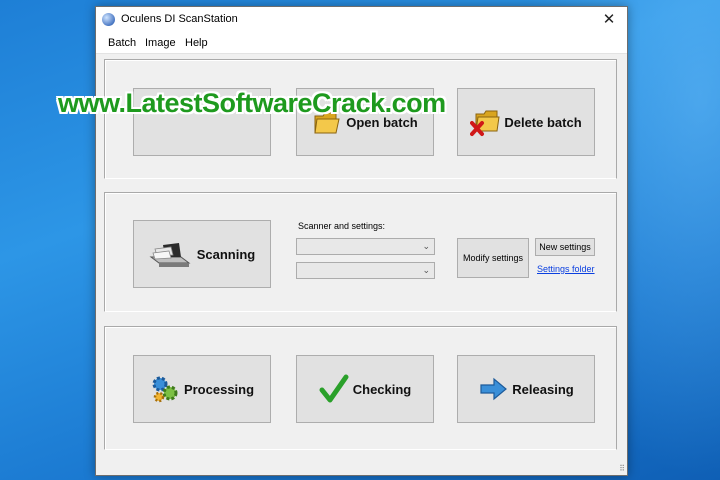 This screenshot has width=720, height=480. What do you see at coordinates (365, 270) in the screenshot?
I see `settings-select: ⌄` at bounding box center [365, 270].